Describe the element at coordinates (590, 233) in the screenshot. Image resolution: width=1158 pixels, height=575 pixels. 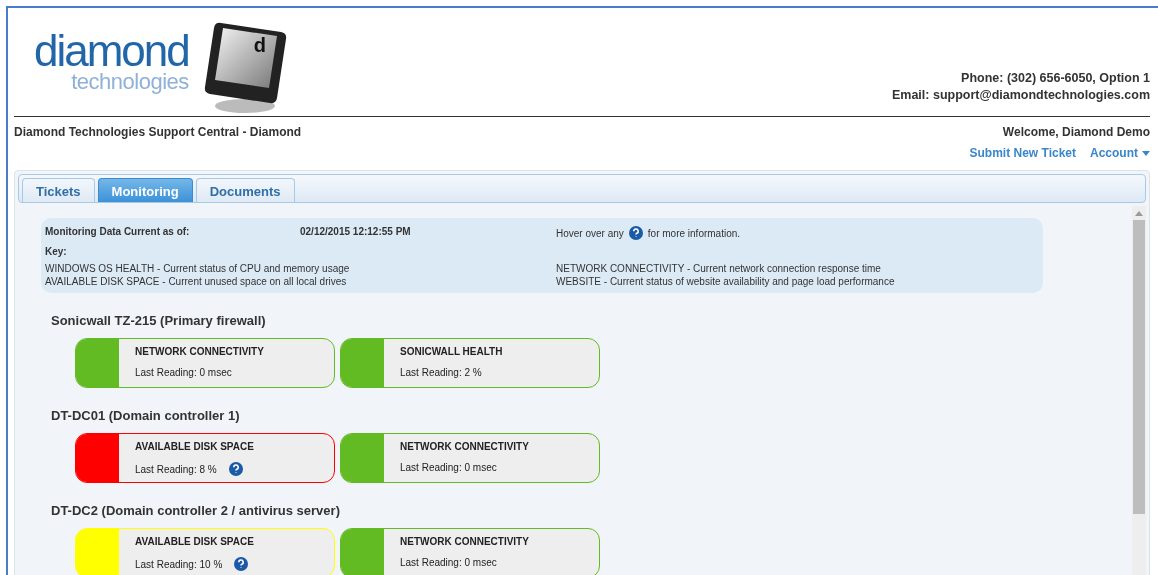
I see `hover-hint-text: Hover over any` at that location.